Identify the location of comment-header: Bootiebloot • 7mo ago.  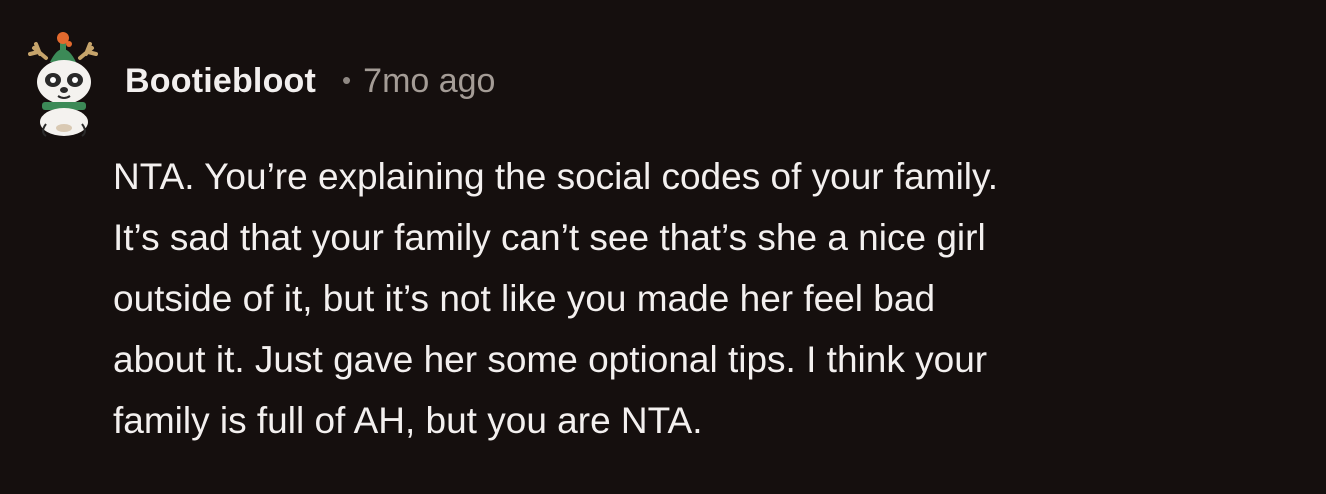
(310, 81).